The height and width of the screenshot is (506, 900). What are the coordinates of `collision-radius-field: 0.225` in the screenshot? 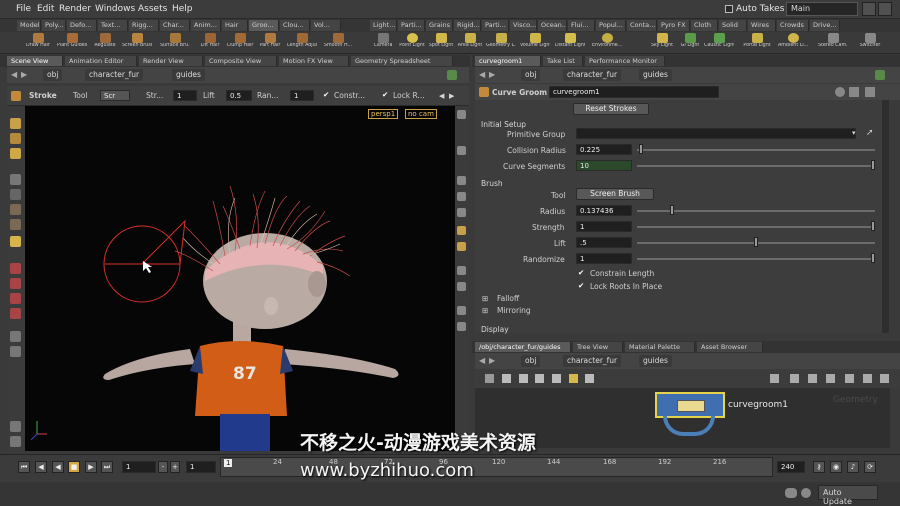 It's located at (604, 149).